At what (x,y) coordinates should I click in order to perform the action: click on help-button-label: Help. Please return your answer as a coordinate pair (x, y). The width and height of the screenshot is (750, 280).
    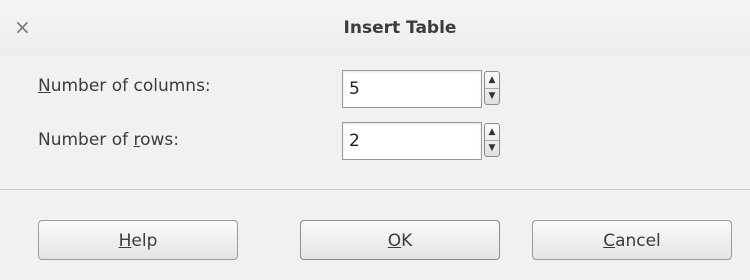
    Looking at the image, I should click on (138, 241).